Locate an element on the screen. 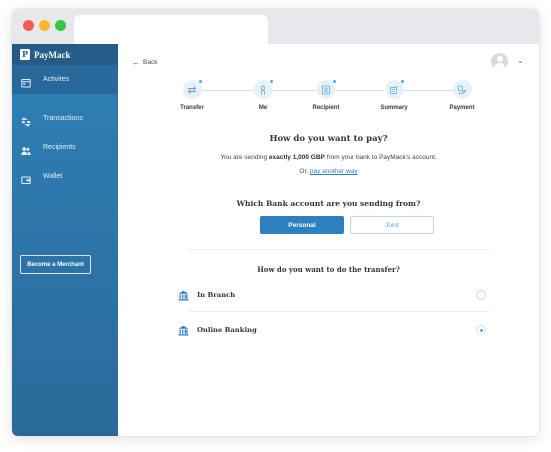 This screenshot has width=551, height=452. sidebar-item-label: Activites is located at coordinates (56, 79).